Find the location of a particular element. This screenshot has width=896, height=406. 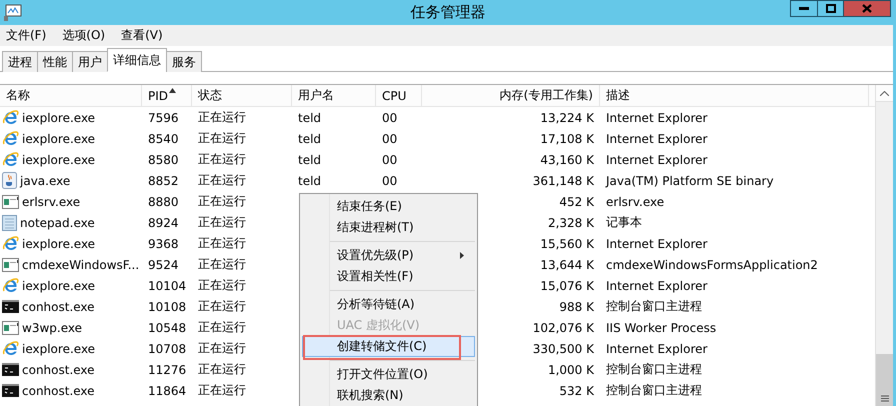

column-header: 描述 is located at coordinates (734, 95).